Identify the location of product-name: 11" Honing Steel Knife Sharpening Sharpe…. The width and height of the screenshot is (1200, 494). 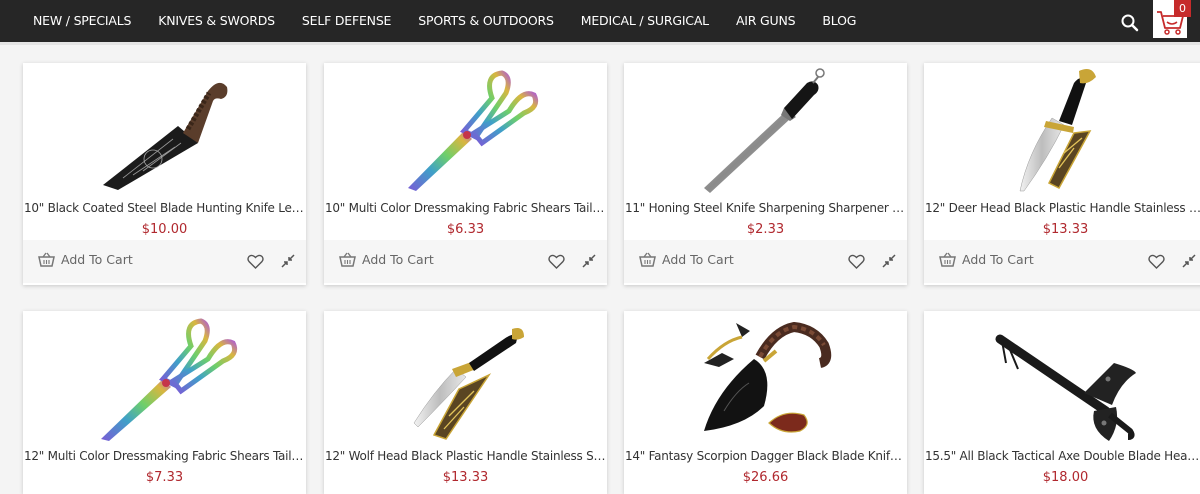
(765, 210).